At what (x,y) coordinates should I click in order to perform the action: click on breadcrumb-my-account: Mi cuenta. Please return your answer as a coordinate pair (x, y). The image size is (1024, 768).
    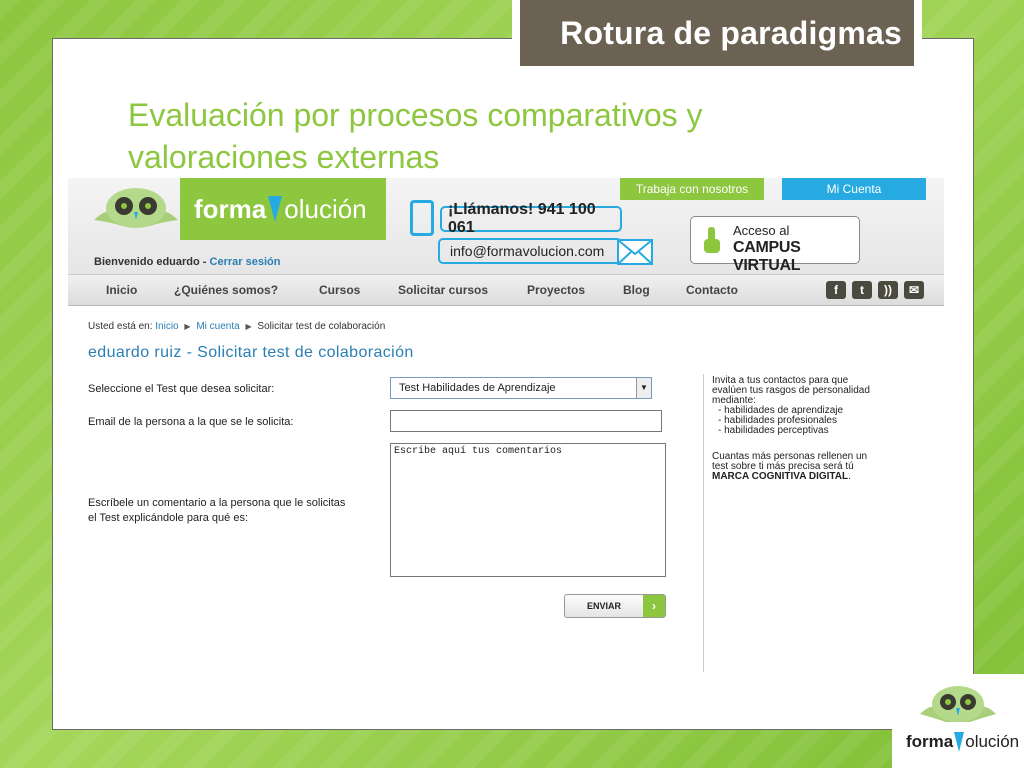
    Looking at the image, I should click on (217, 326).